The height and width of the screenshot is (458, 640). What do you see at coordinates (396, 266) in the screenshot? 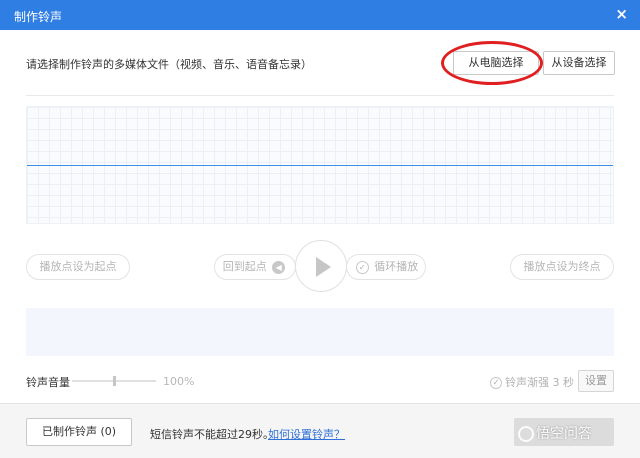
I see `loop-label: 循环播放` at bounding box center [396, 266].